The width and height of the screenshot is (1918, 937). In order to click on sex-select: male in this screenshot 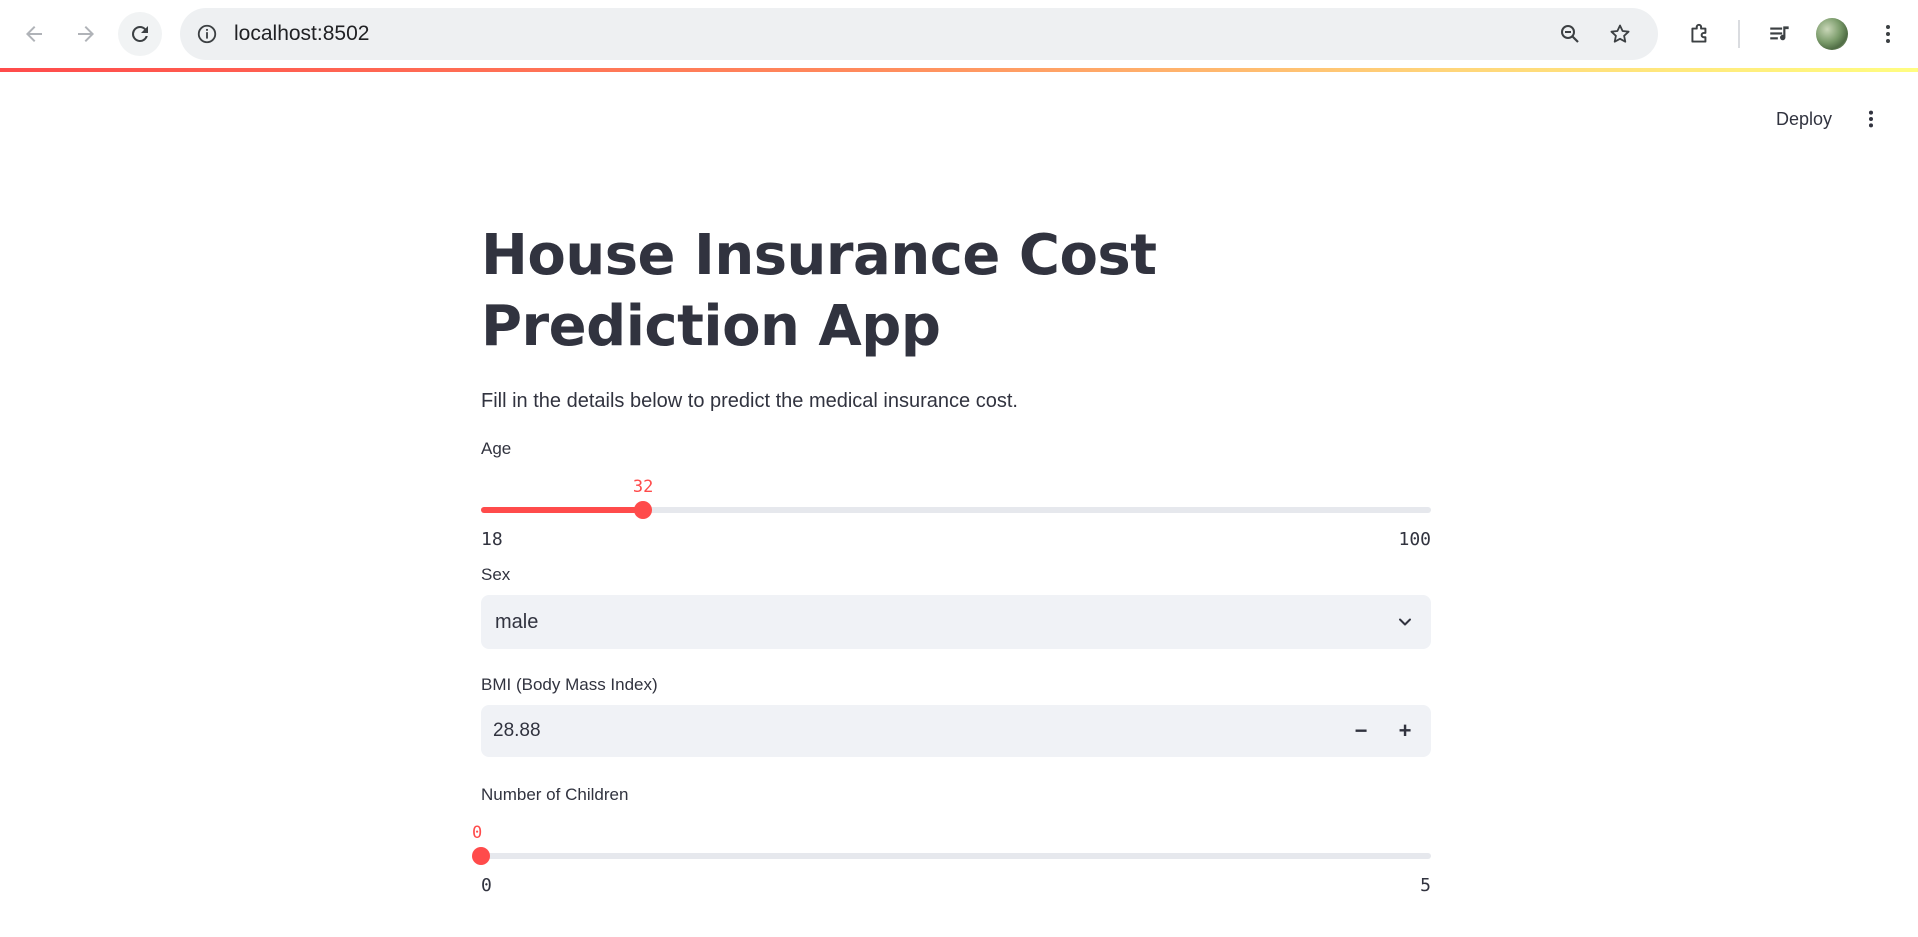, I will do `click(956, 622)`.